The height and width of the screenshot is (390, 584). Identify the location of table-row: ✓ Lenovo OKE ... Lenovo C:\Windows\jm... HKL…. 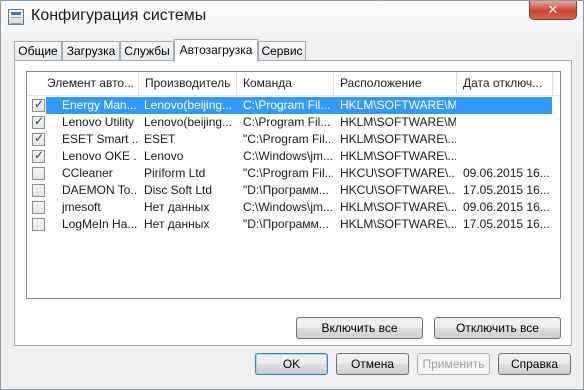
(293, 156).